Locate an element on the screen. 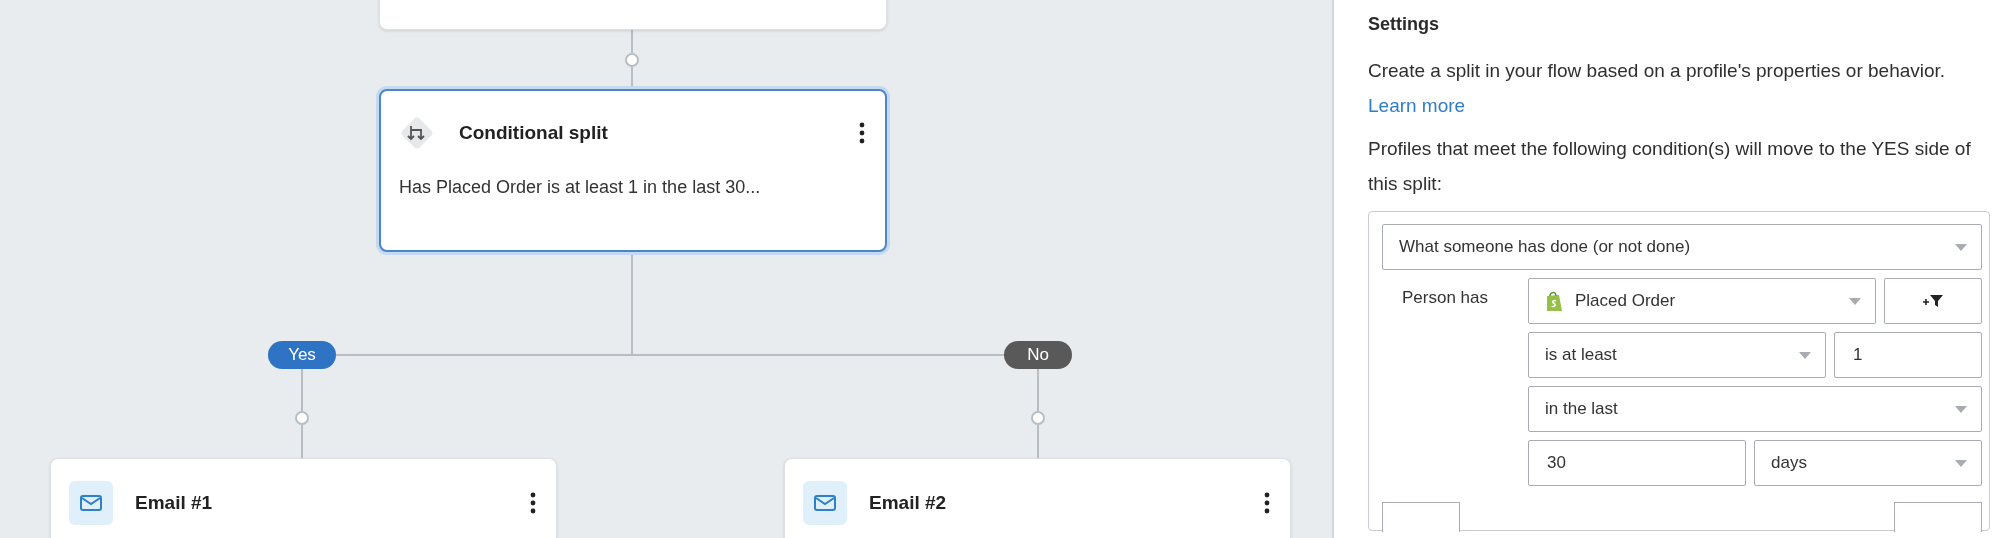 The height and width of the screenshot is (538, 2000). amount-input-field: 30 is located at coordinates (1637, 463).